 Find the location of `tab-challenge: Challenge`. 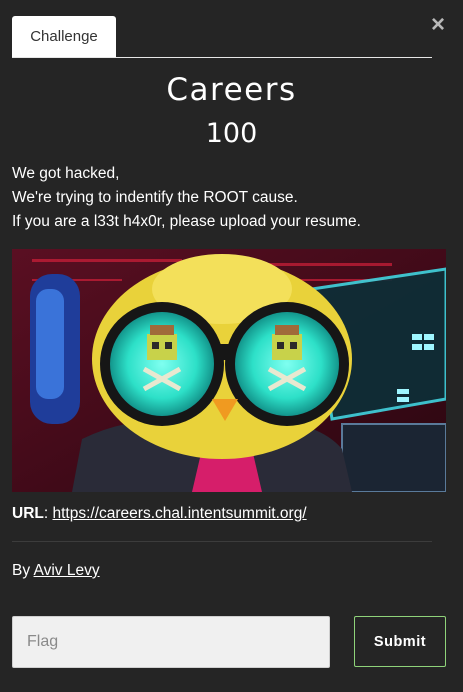

tab-challenge: Challenge is located at coordinates (64, 36).